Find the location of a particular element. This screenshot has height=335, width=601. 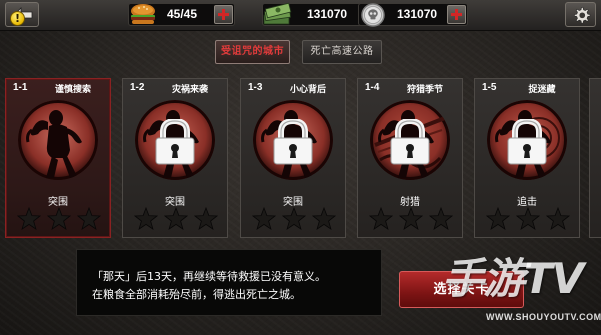

level-number: 1-2 is located at coordinates (137, 87).